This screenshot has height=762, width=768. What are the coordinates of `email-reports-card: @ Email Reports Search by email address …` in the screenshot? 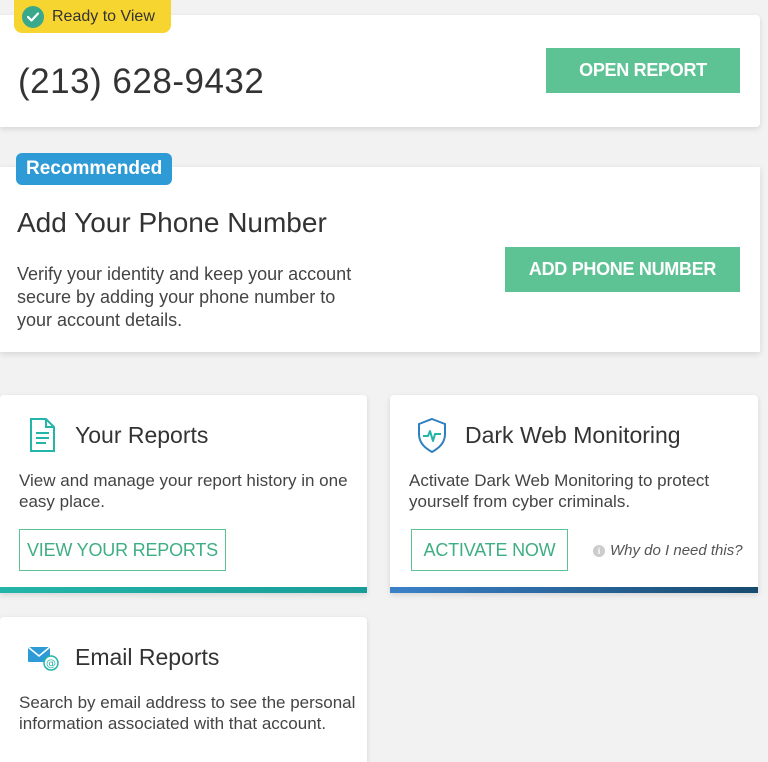 It's located at (183, 689).